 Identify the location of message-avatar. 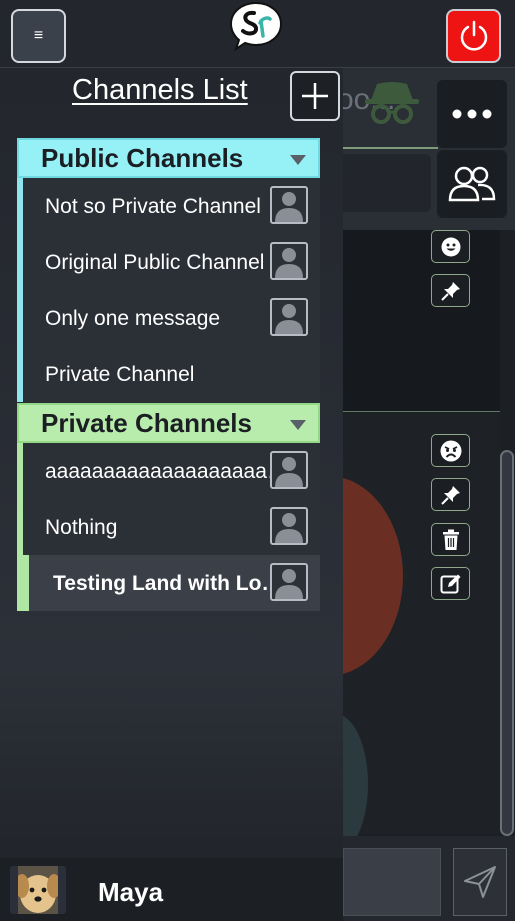
(373, 576).